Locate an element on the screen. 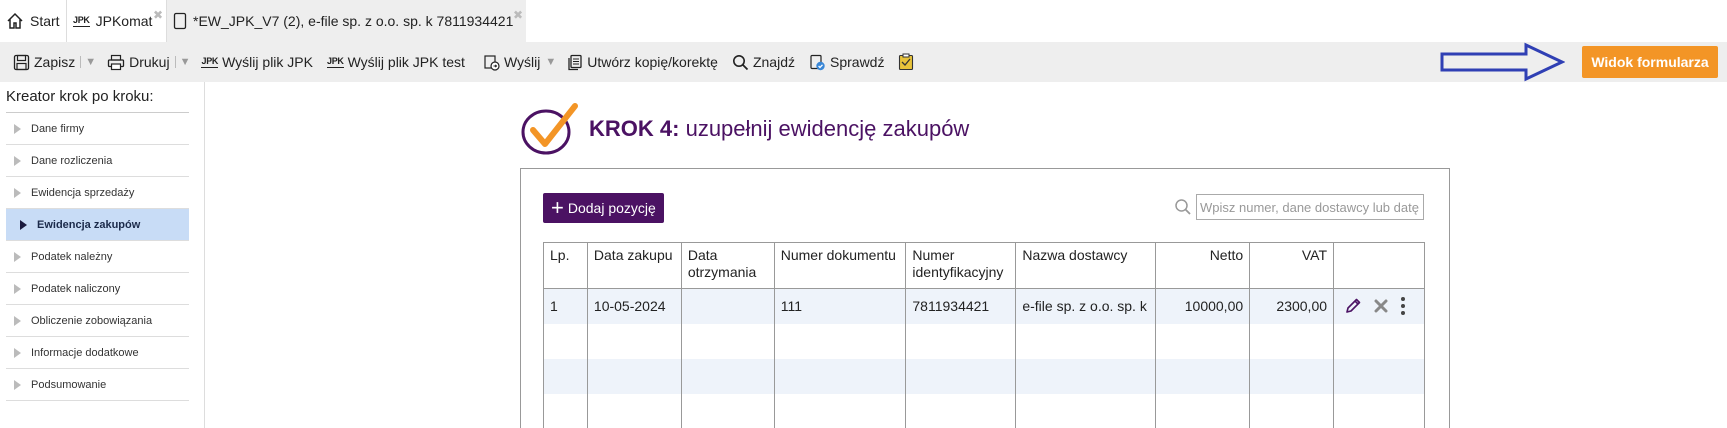 The image size is (1727, 428). step-title: uzupełnij ewidencję zakupów is located at coordinates (827, 128).